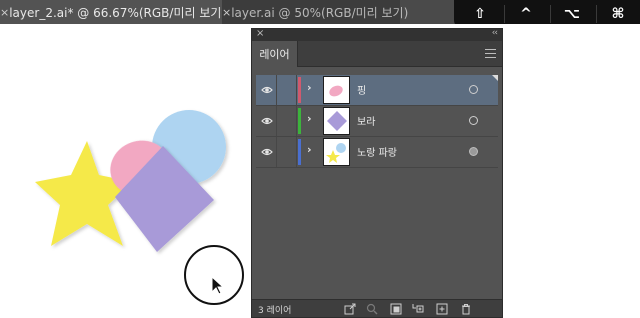 This screenshot has width=640, height=318. What do you see at coordinates (260, 33) in the screenshot?
I see `close-panel-icon: ×` at bounding box center [260, 33].